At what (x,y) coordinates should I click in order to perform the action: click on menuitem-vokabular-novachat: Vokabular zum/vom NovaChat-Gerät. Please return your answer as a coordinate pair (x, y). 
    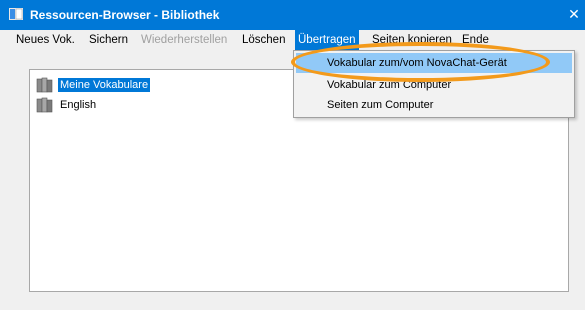
    Looking at the image, I should click on (434, 63).